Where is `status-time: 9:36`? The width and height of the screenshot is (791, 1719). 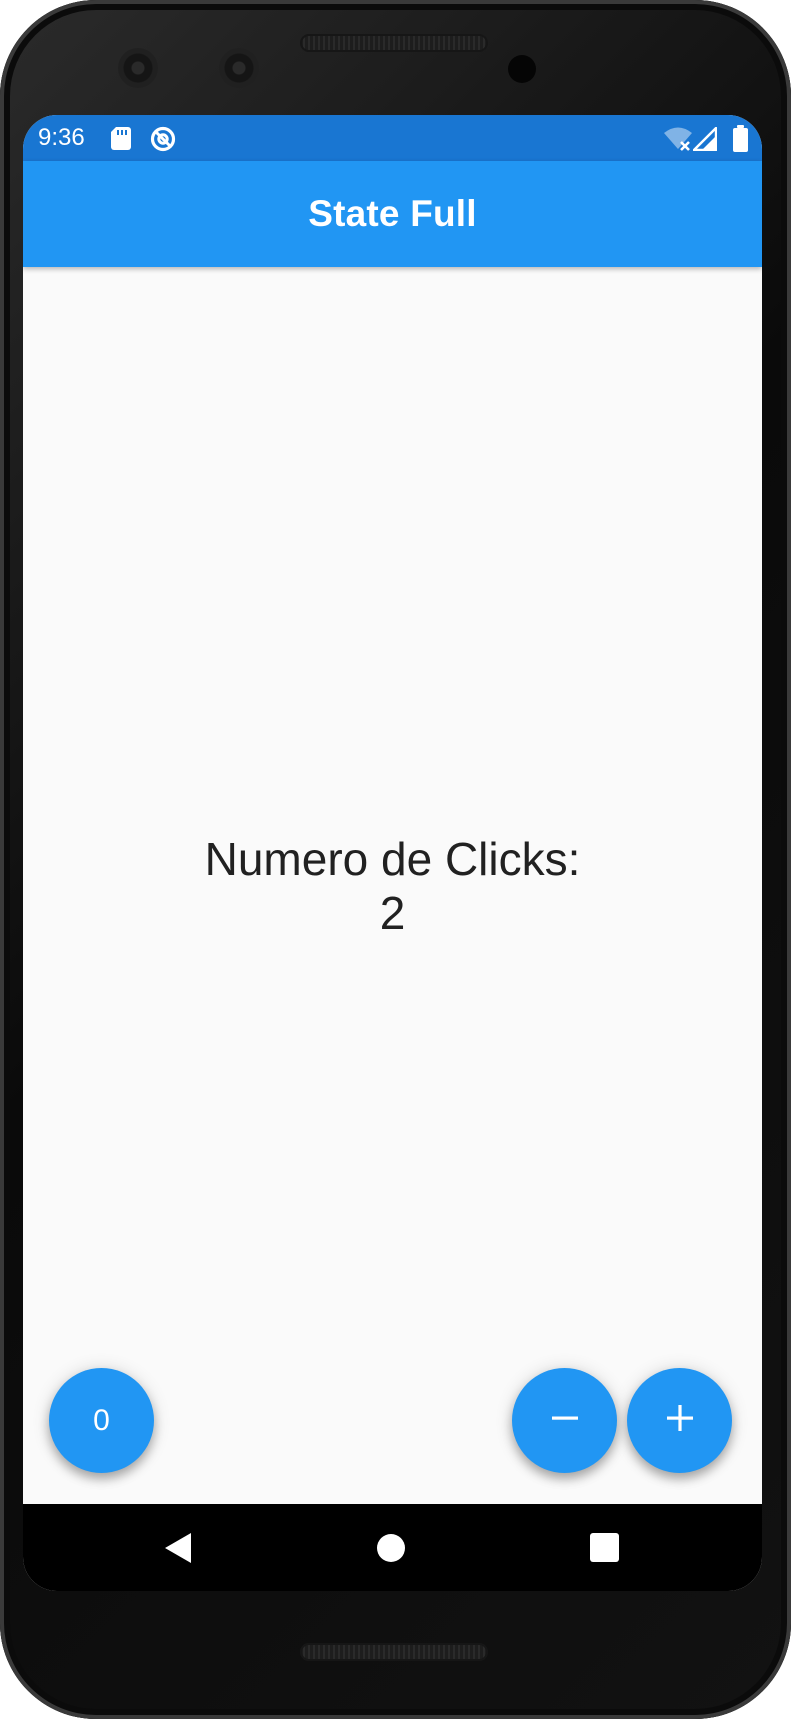
status-time: 9:36 is located at coordinates (61, 137).